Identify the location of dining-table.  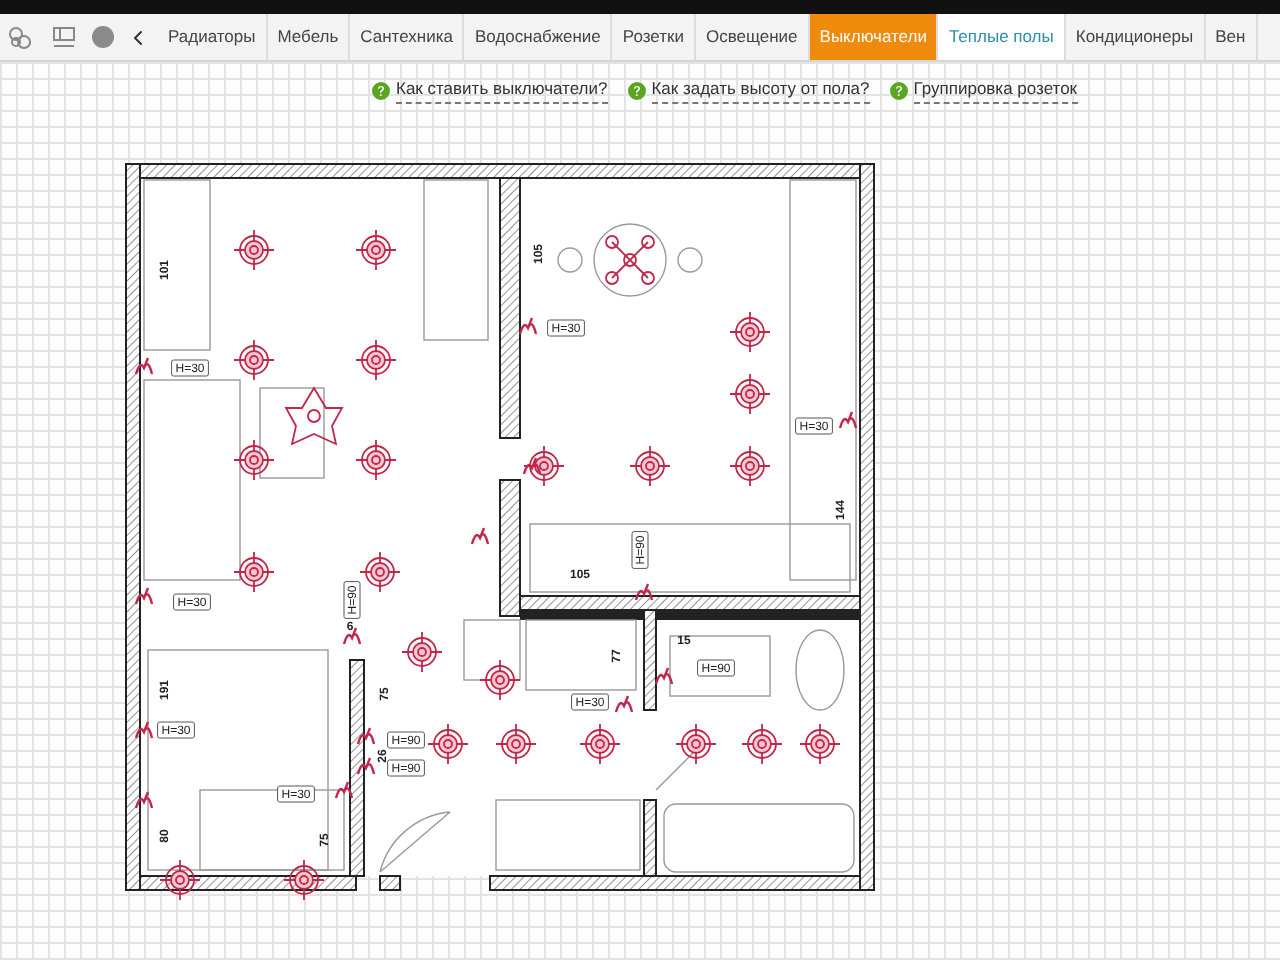
(630, 260).